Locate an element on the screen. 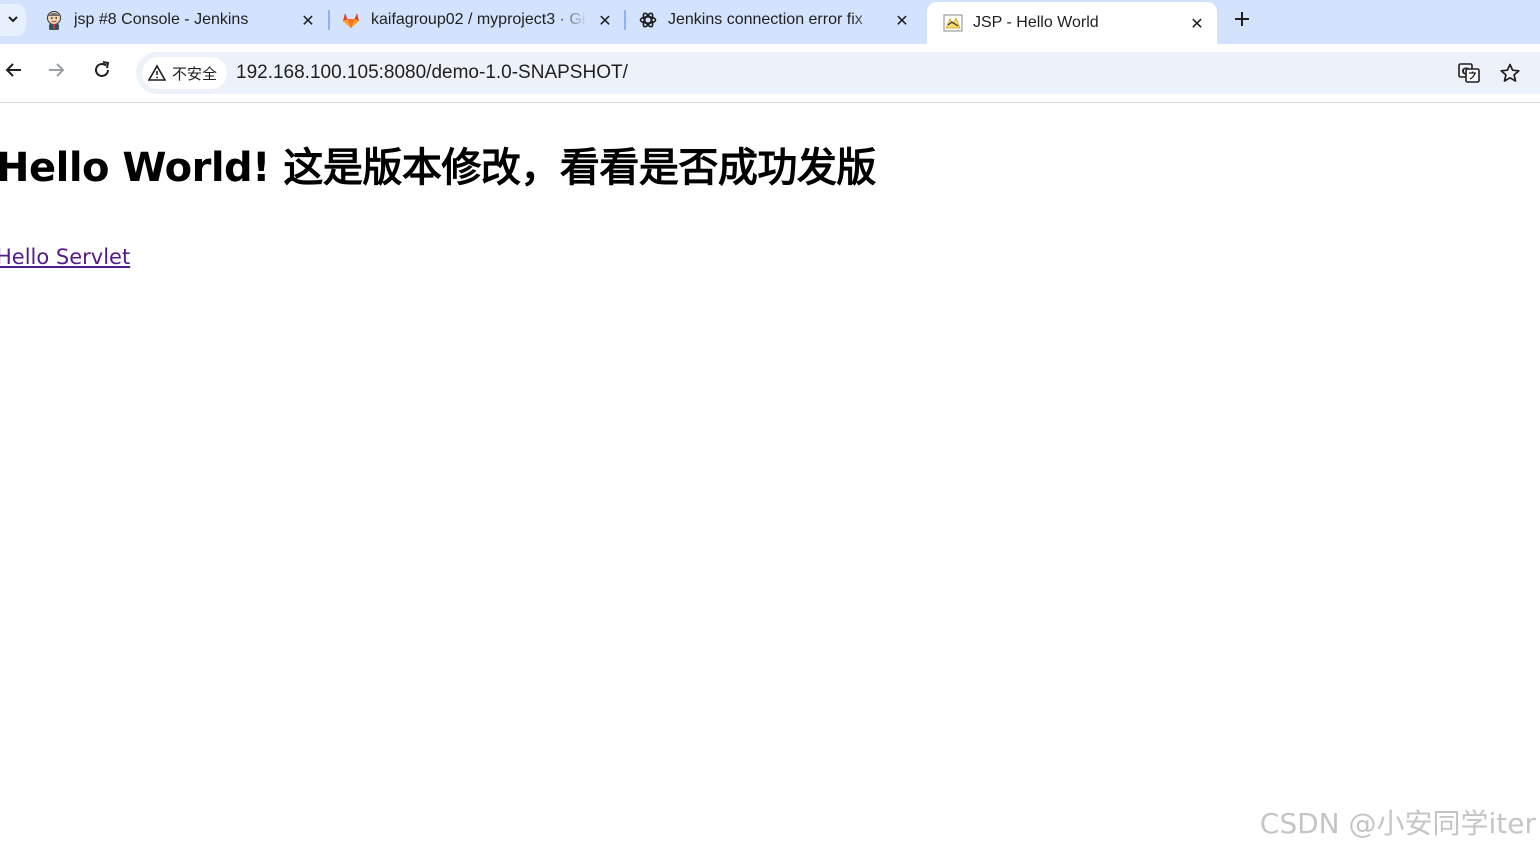  forward-button is located at coordinates (56, 72).